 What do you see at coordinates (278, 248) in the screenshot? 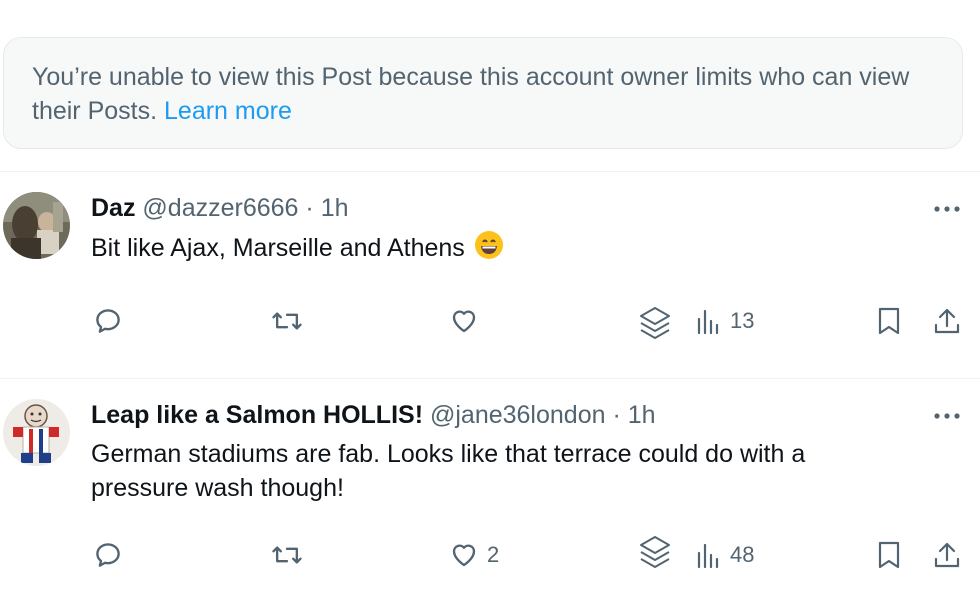
I see `post-text-content: Bit like Ajax, Marseille and Athens` at bounding box center [278, 248].